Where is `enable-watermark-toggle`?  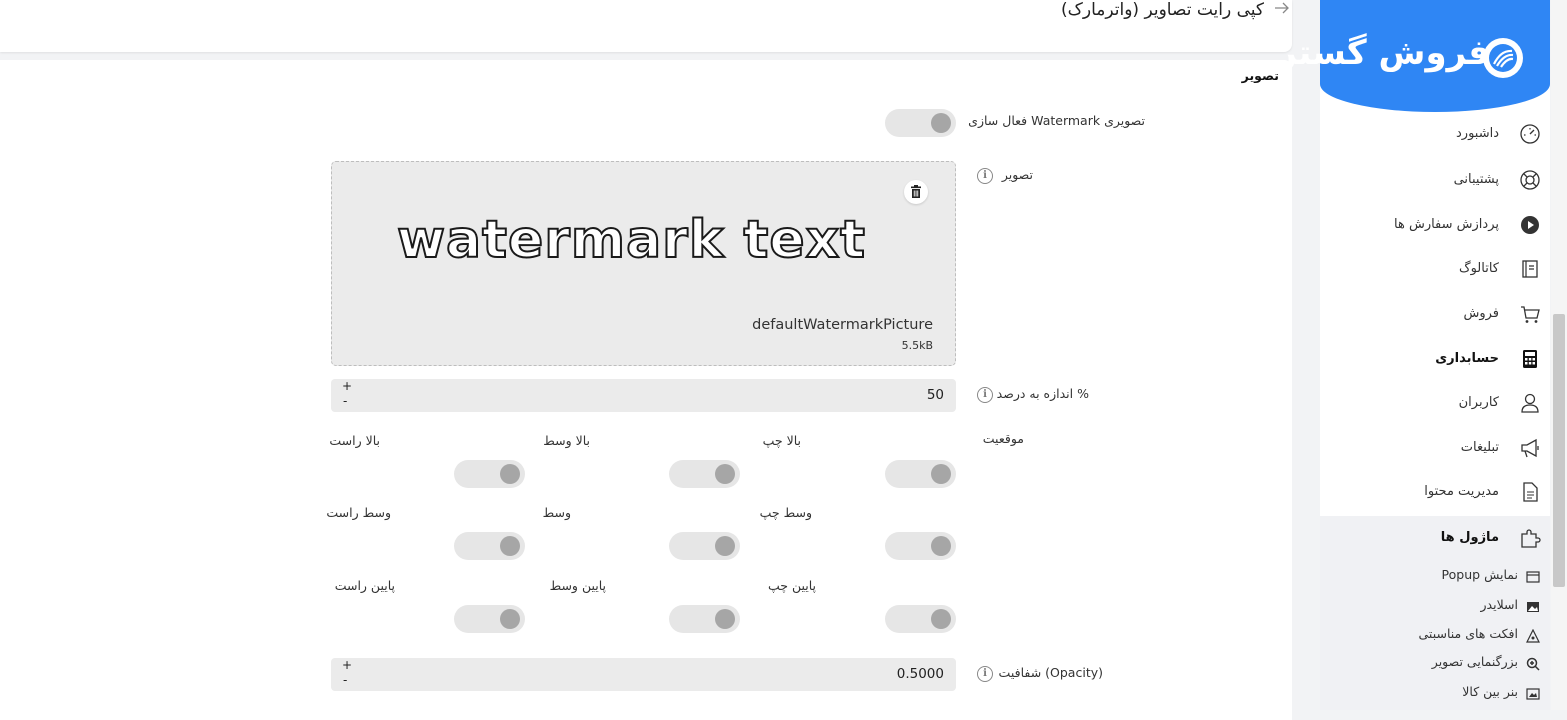 enable-watermark-toggle is located at coordinates (920, 123).